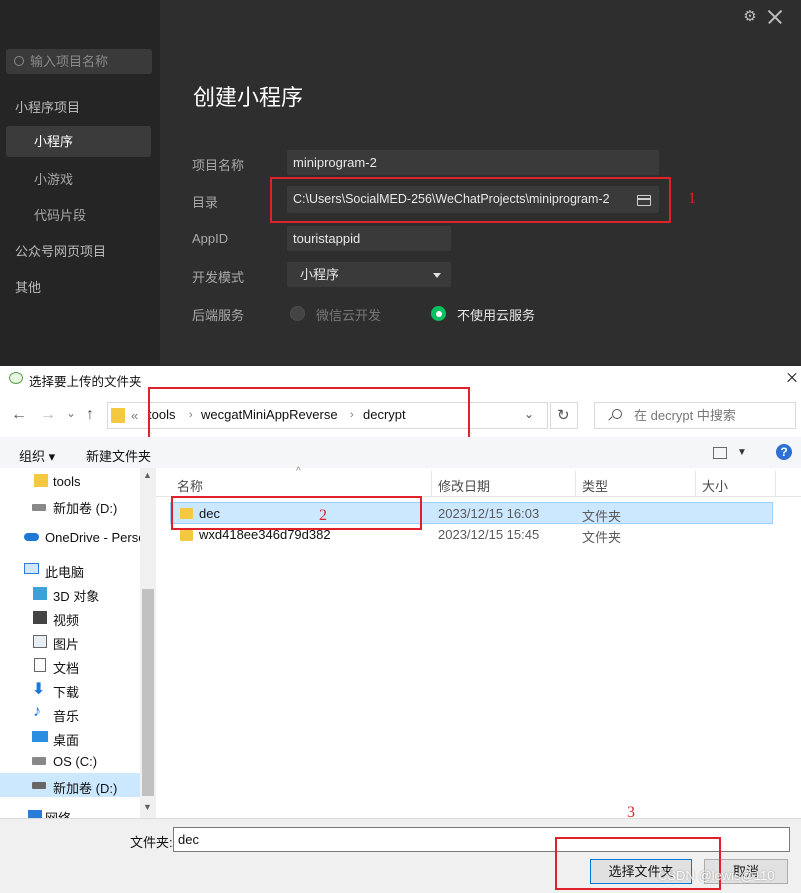 Image resolution: width=801 pixels, height=893 pixels. I want to click on project-name-input: miniprogram-2, so click(473, 162).